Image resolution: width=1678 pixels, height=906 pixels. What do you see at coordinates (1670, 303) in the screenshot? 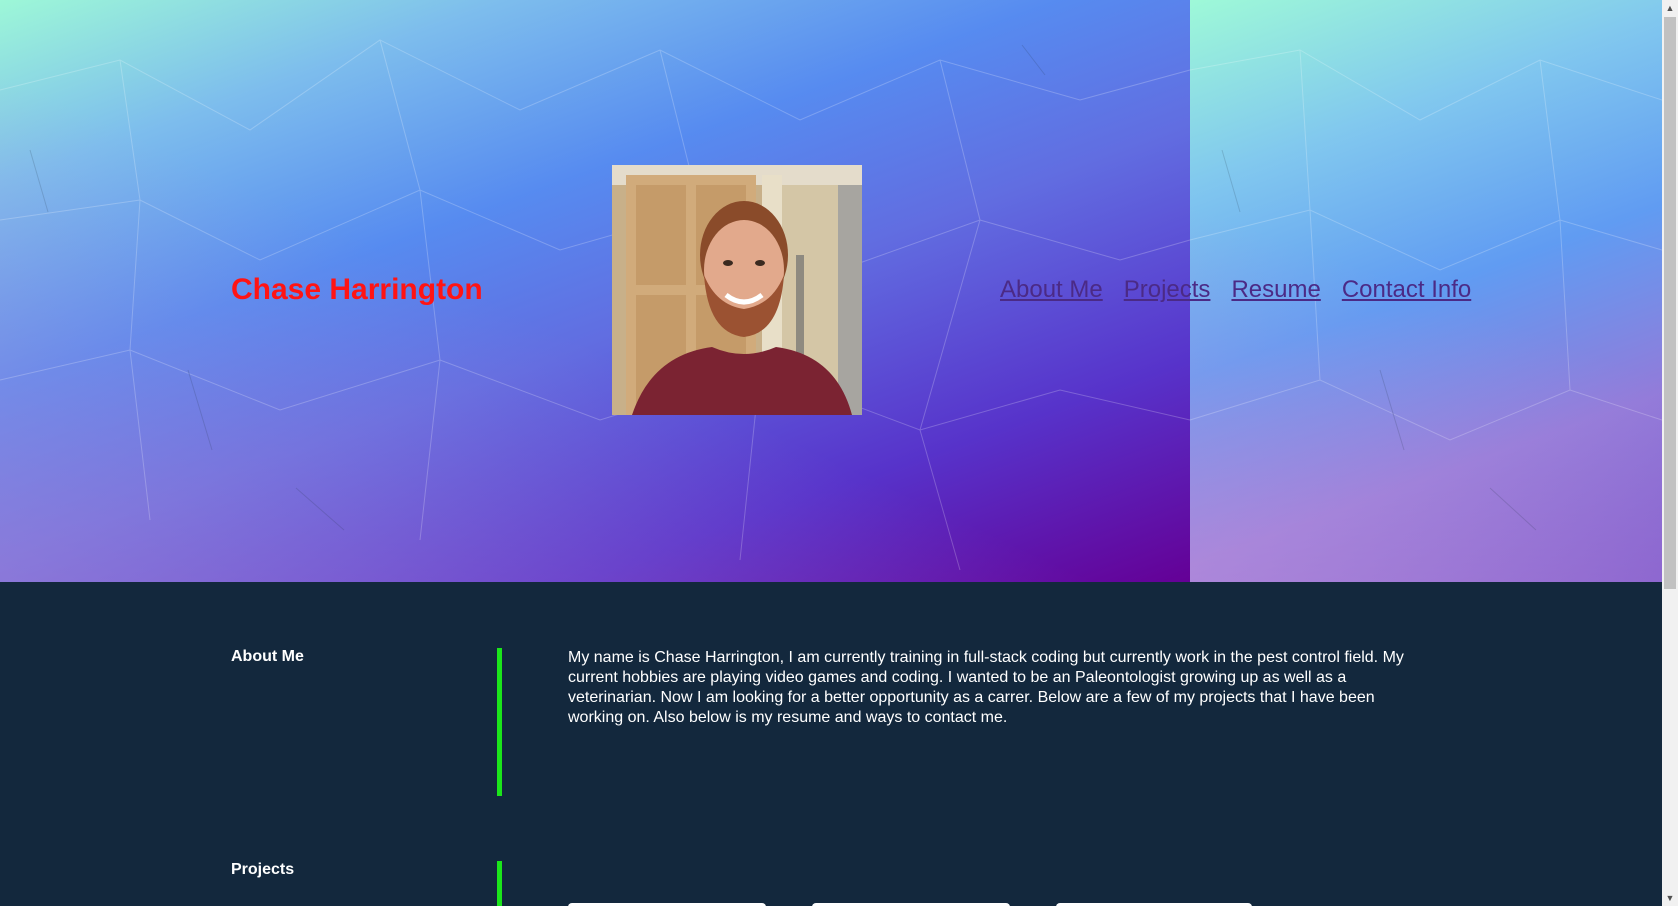
I see `scrollbar-thumb` at bounding box center [1670, 303].